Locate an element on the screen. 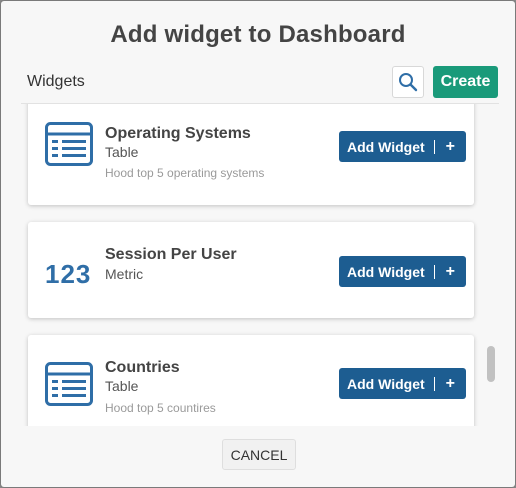  widget-description: Hood top 5 operating systems is located at coordinates (185, 173).